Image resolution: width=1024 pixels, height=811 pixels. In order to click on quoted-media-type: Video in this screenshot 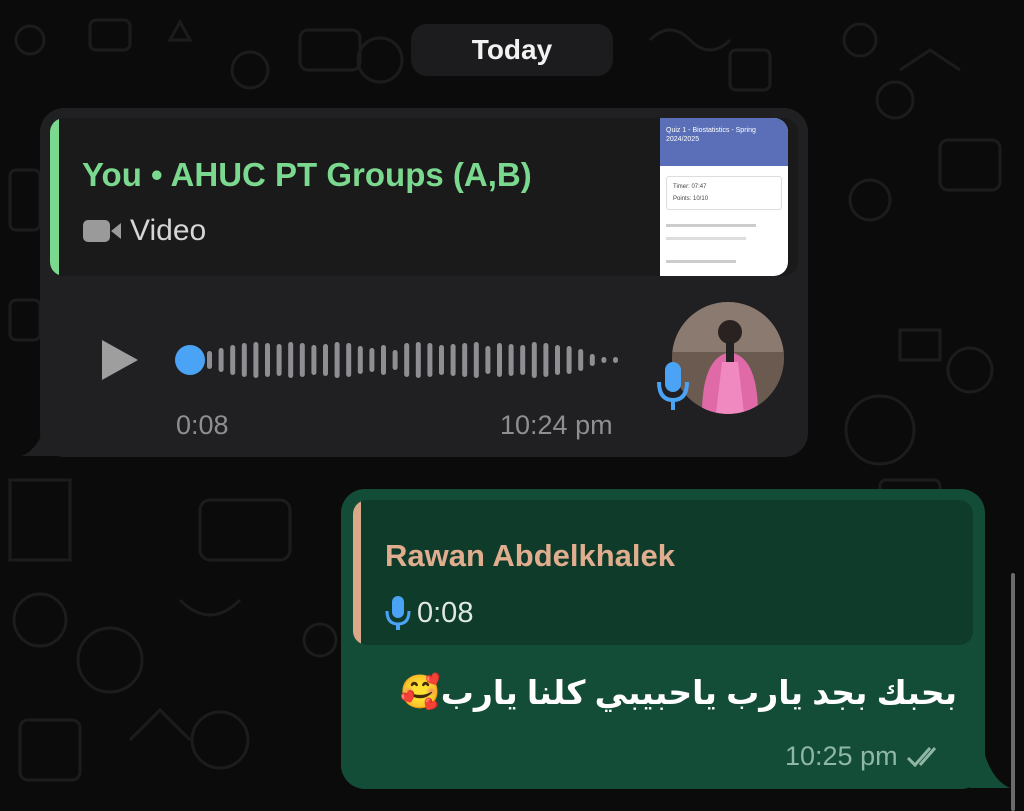, I will do `click(168, 230)`.